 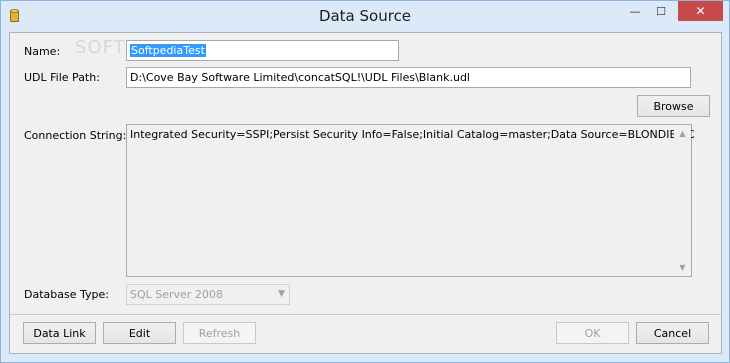 What do you see at coordinates (75, 135) in the screenshot?
I see `connection-string-label: Connection String:` at bounding box center [75, 135].